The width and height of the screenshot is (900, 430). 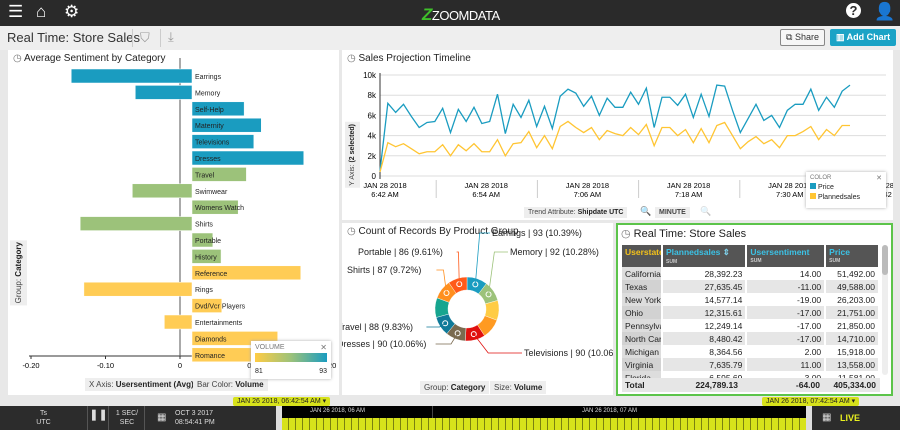 I want to click on table-cell: 11.00, so click(x=786, y=364).